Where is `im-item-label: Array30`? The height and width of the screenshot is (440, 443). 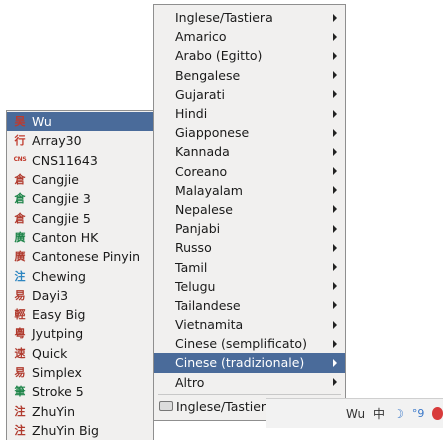
im-item-label: Array30 is located at coordinates (57, 141).